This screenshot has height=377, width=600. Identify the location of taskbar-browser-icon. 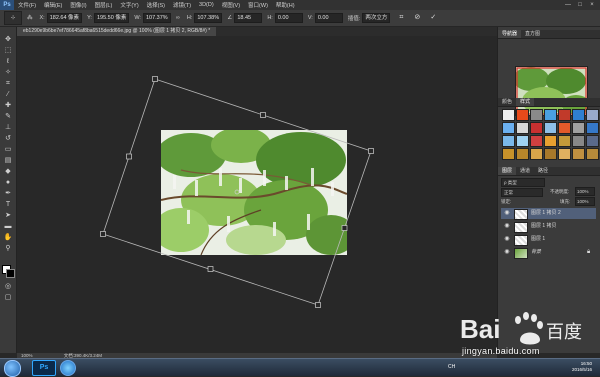
(68, 368).